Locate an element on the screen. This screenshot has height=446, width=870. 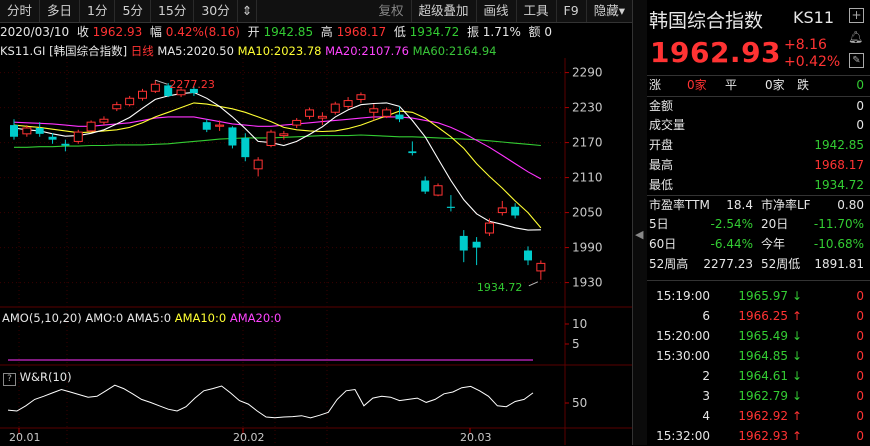
stat-row: 开盘 1942.85 is located at coordinates (758, 145).